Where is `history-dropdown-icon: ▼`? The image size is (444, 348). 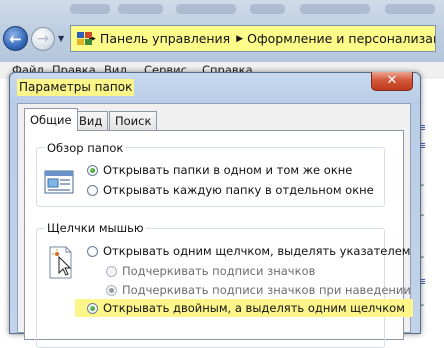
history-dropdown-icon: ▼ is located at coordinates (61, 38).